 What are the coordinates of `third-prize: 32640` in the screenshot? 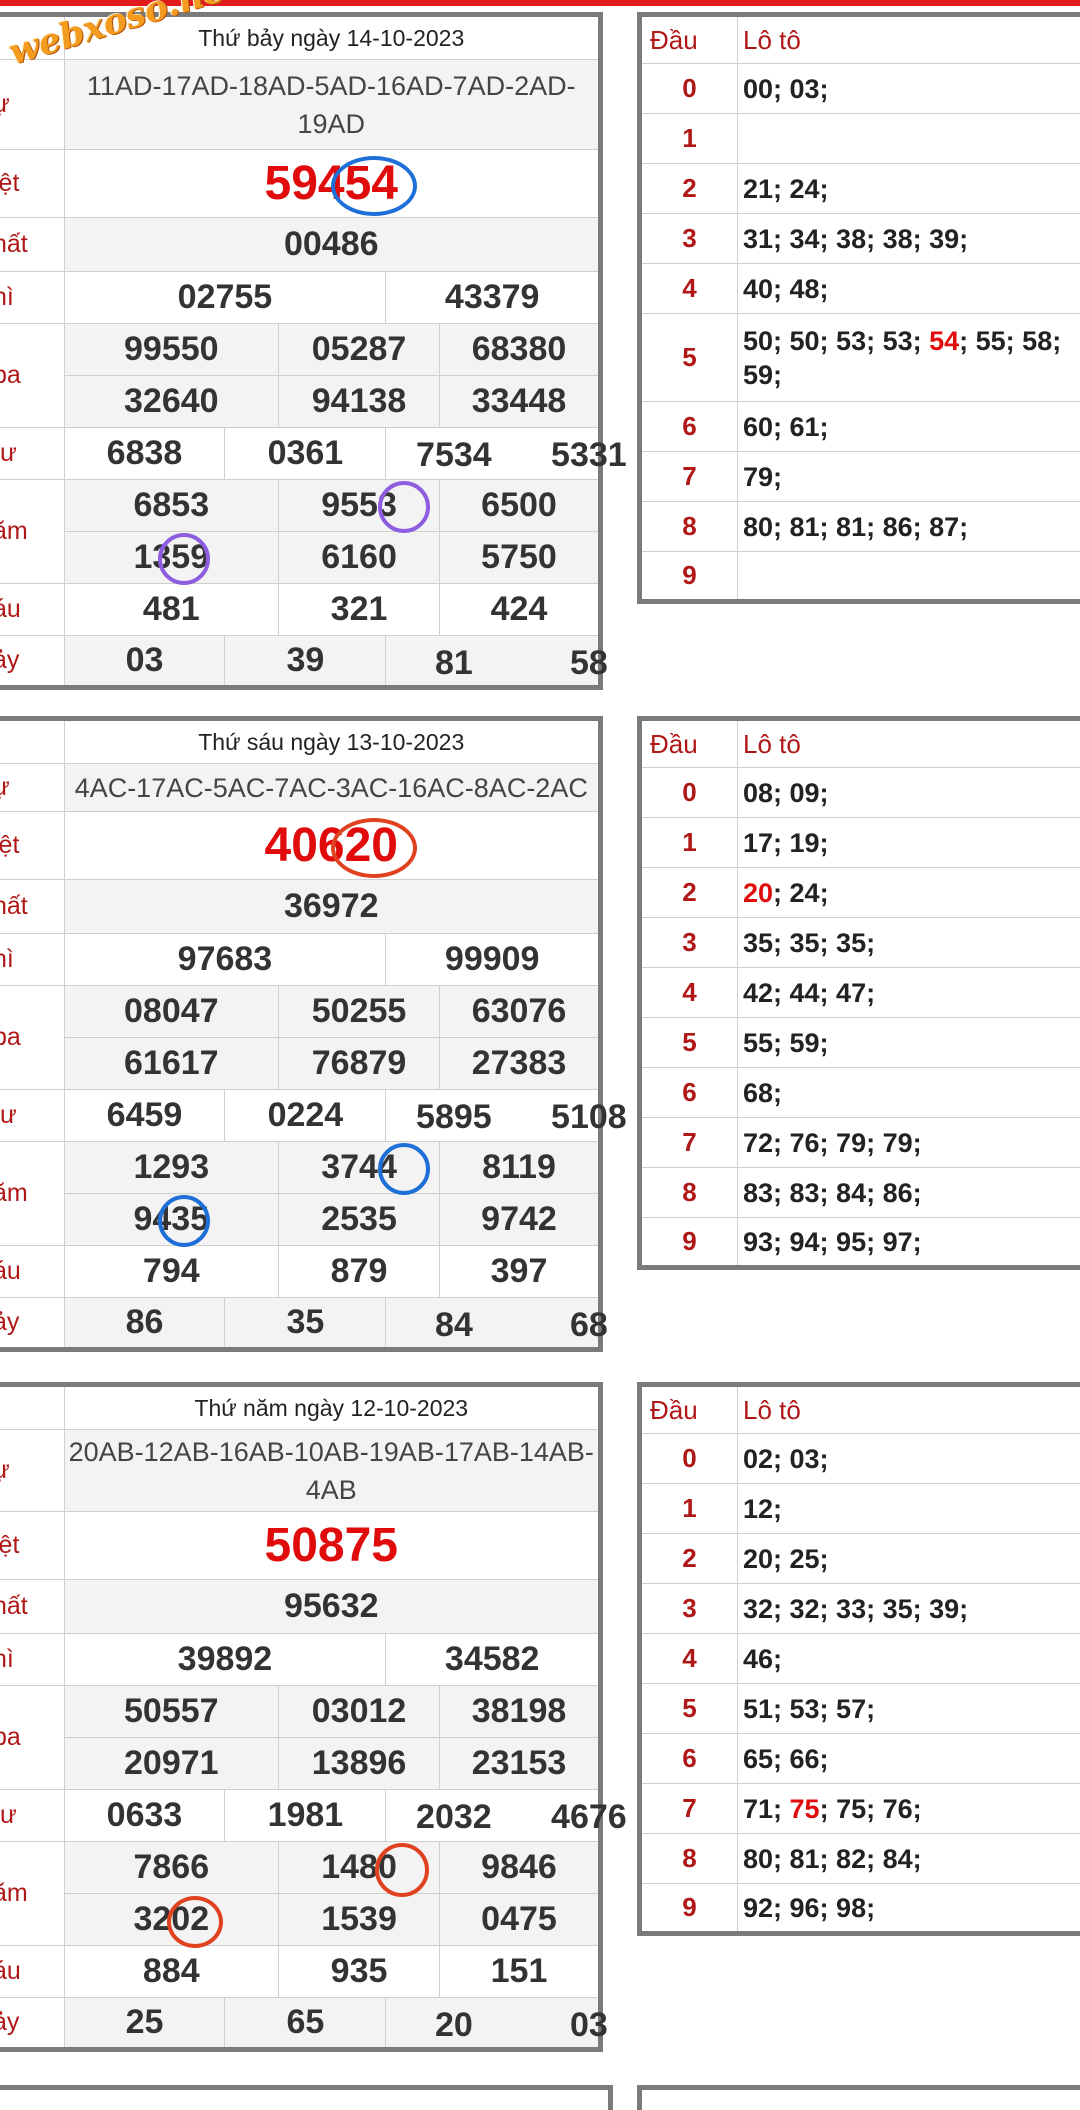 It's located at (171, 402).